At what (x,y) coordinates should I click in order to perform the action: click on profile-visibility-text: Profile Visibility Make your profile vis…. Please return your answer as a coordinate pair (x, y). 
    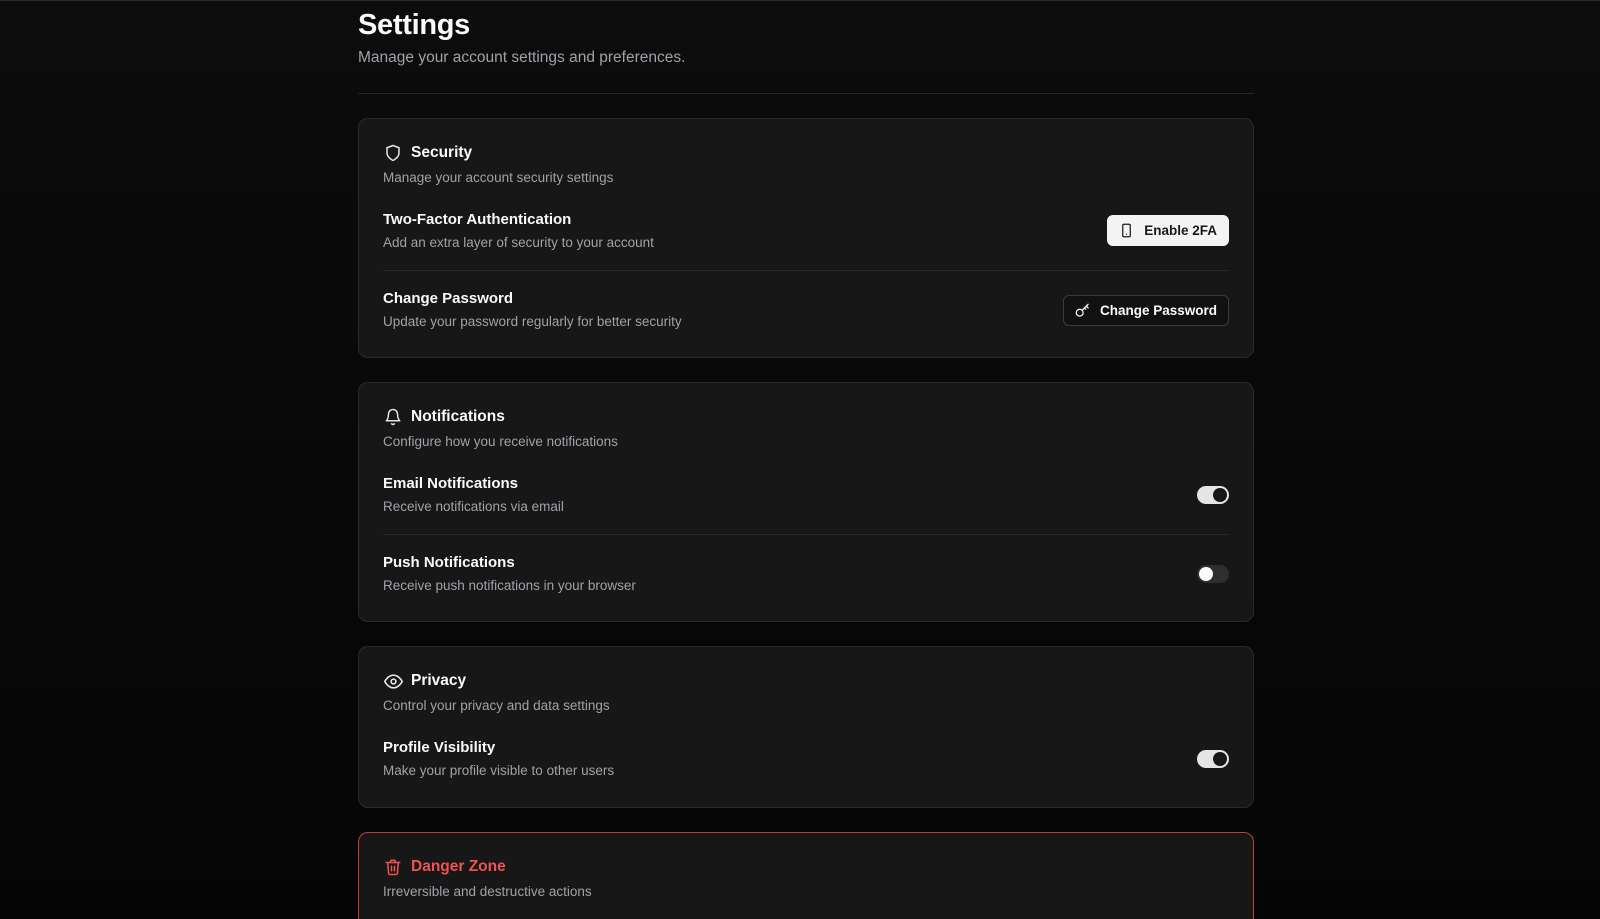
    Looking at the image, I should click on (498, 759).